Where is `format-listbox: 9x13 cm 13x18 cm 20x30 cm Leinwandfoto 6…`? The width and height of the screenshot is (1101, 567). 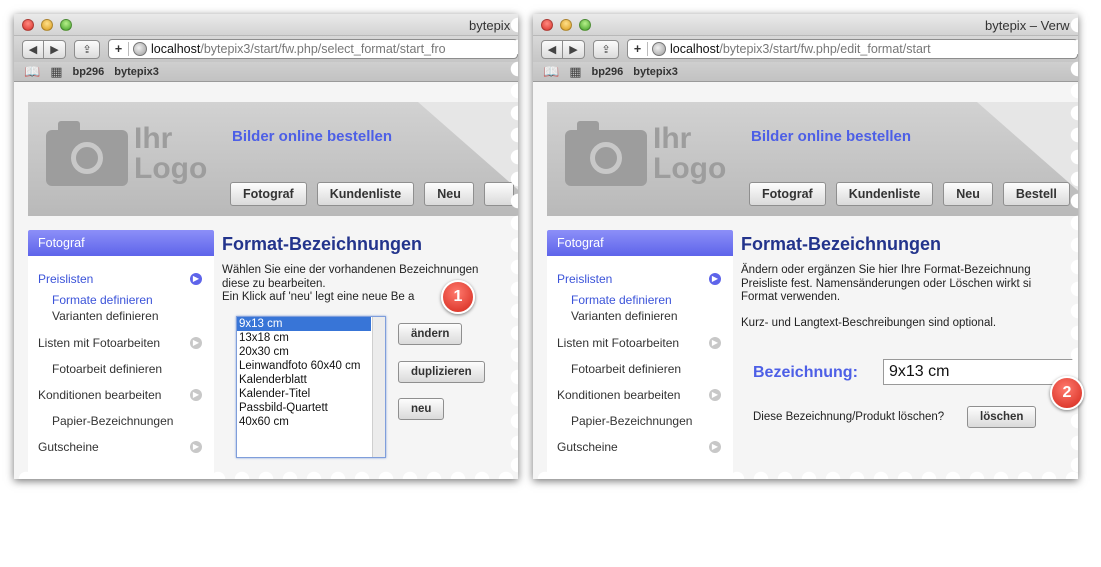 format-listbox: 9x13 cm 13x18 cm 20x30 cm Leinwandfoto 6… is located at coordinates (311, 387).